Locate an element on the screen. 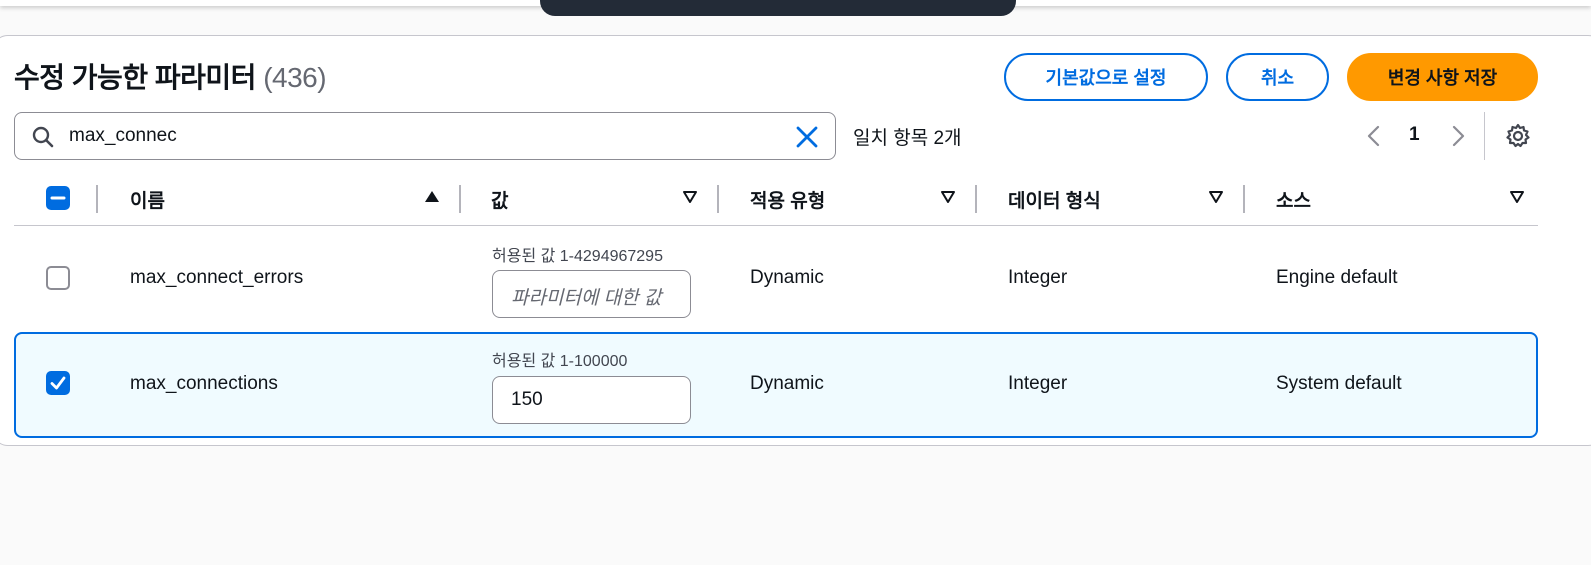 Image resolution: width=1591 pixels, height=565 pixels. column-header-source: 소스 is located at coordinates (1293, 199).